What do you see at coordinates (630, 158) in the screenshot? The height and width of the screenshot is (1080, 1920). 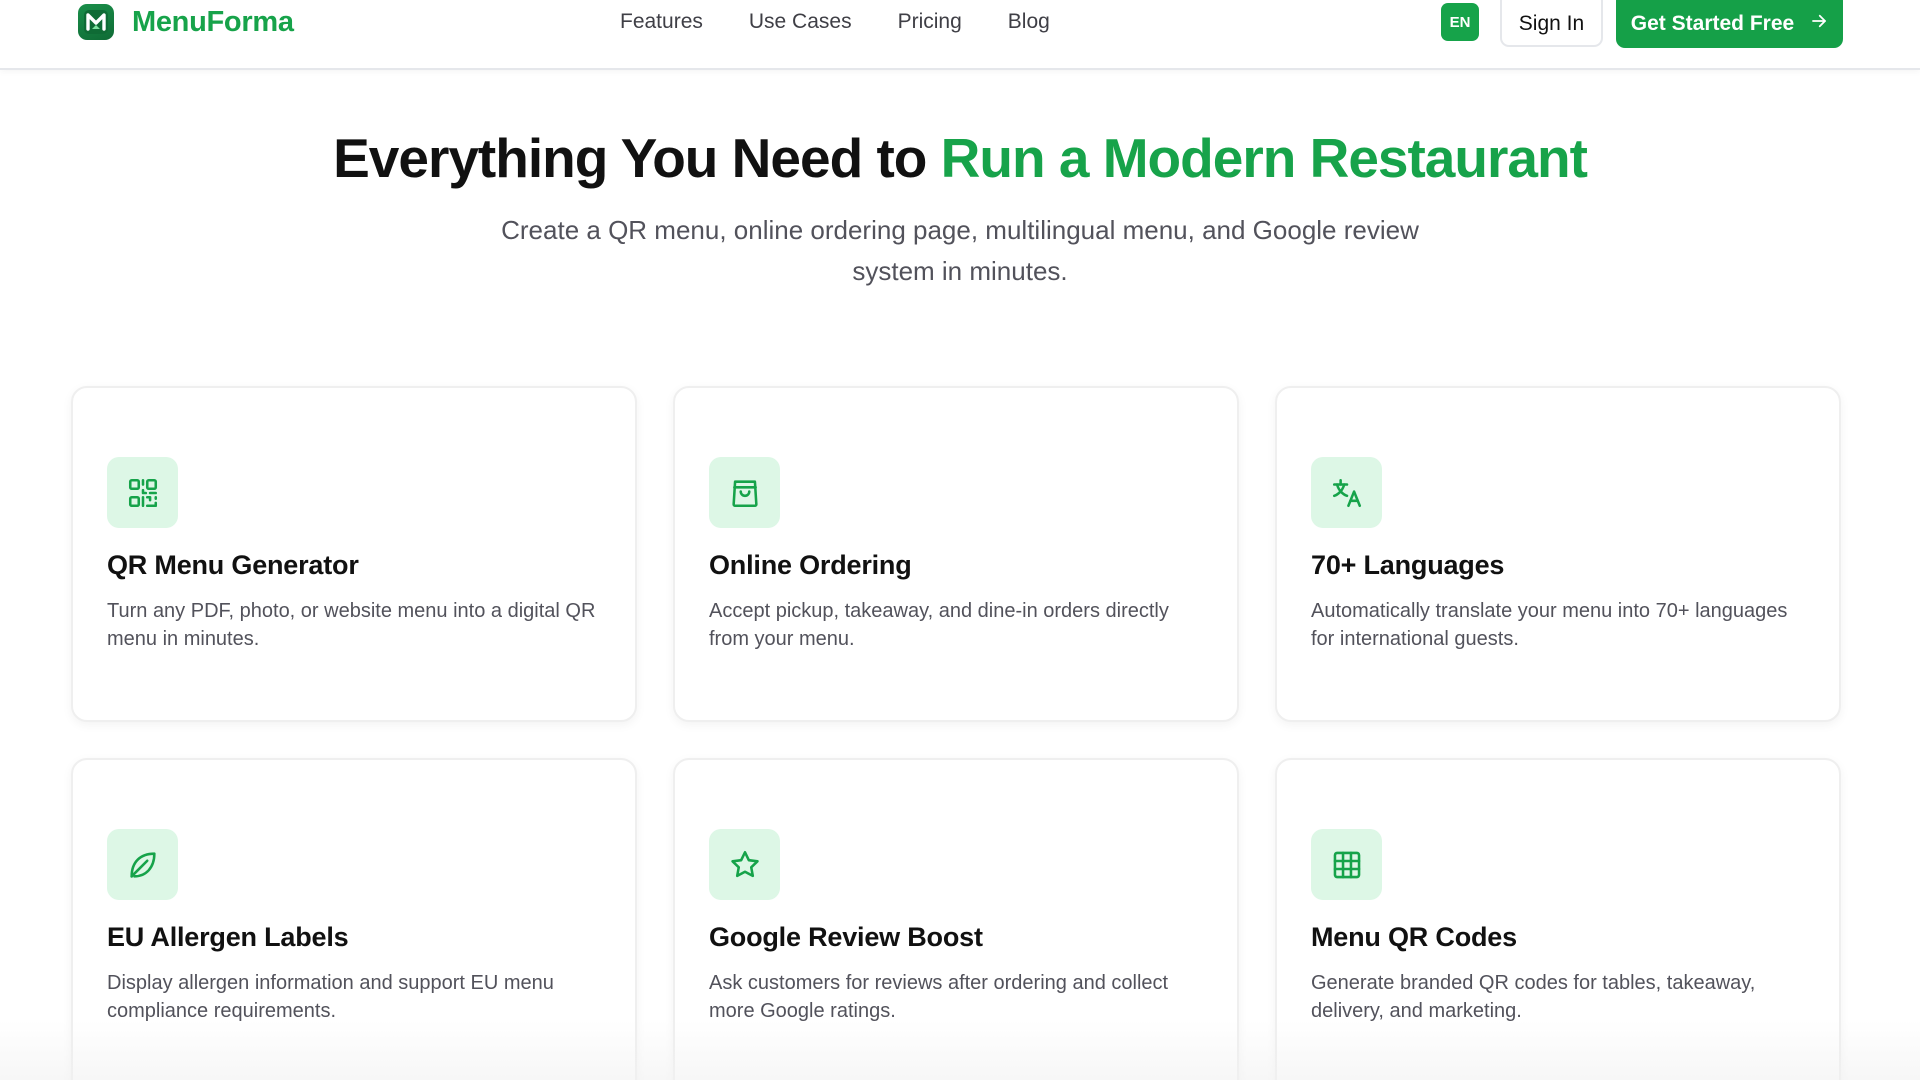 I see `hero-title-prefix: Everything You Need to` at bounding box center [630, 158].